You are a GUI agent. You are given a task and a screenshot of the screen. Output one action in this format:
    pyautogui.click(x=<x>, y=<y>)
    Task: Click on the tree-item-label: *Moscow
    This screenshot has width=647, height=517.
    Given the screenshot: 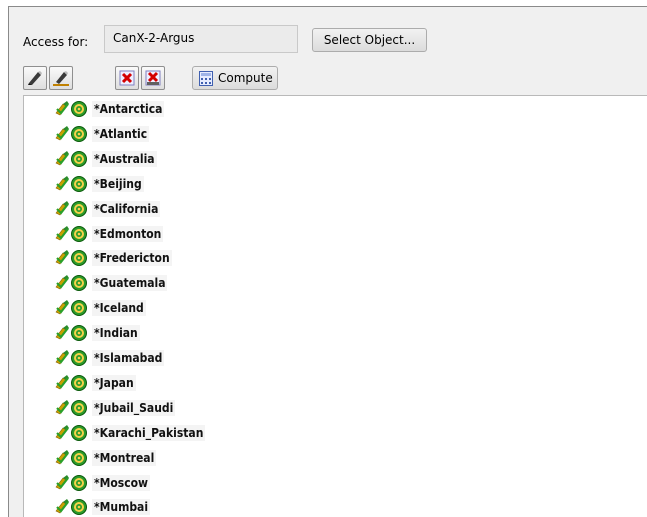 What is the action you would take?
    pyautogui.click(x=121, y=482)
    